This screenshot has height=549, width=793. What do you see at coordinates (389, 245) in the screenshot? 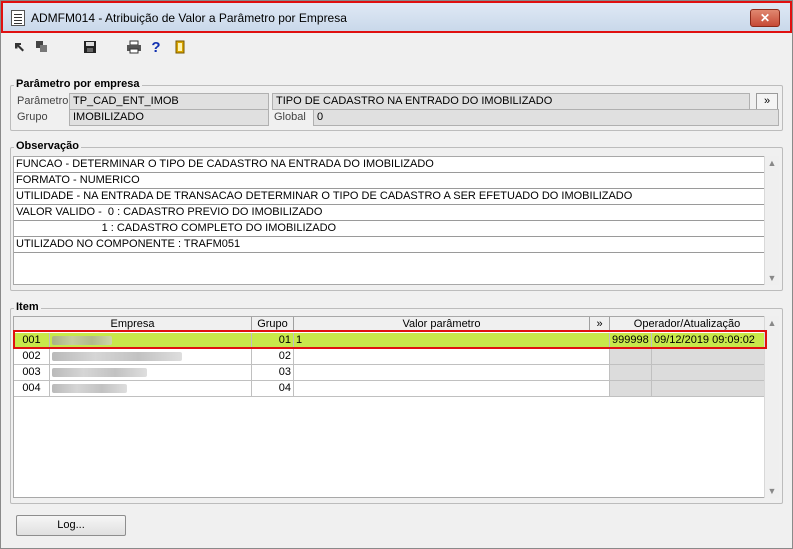
I see `observation-line: UTILIZADO NO COMPONENTE : TRAFM051` at bounding box center [389, 245].